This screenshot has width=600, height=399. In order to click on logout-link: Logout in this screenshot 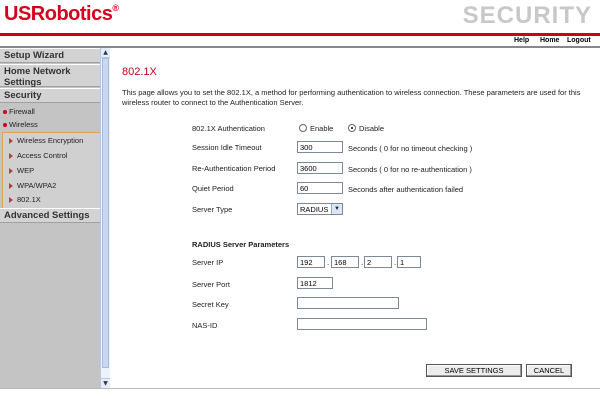, I will do `click(579, 40)`.